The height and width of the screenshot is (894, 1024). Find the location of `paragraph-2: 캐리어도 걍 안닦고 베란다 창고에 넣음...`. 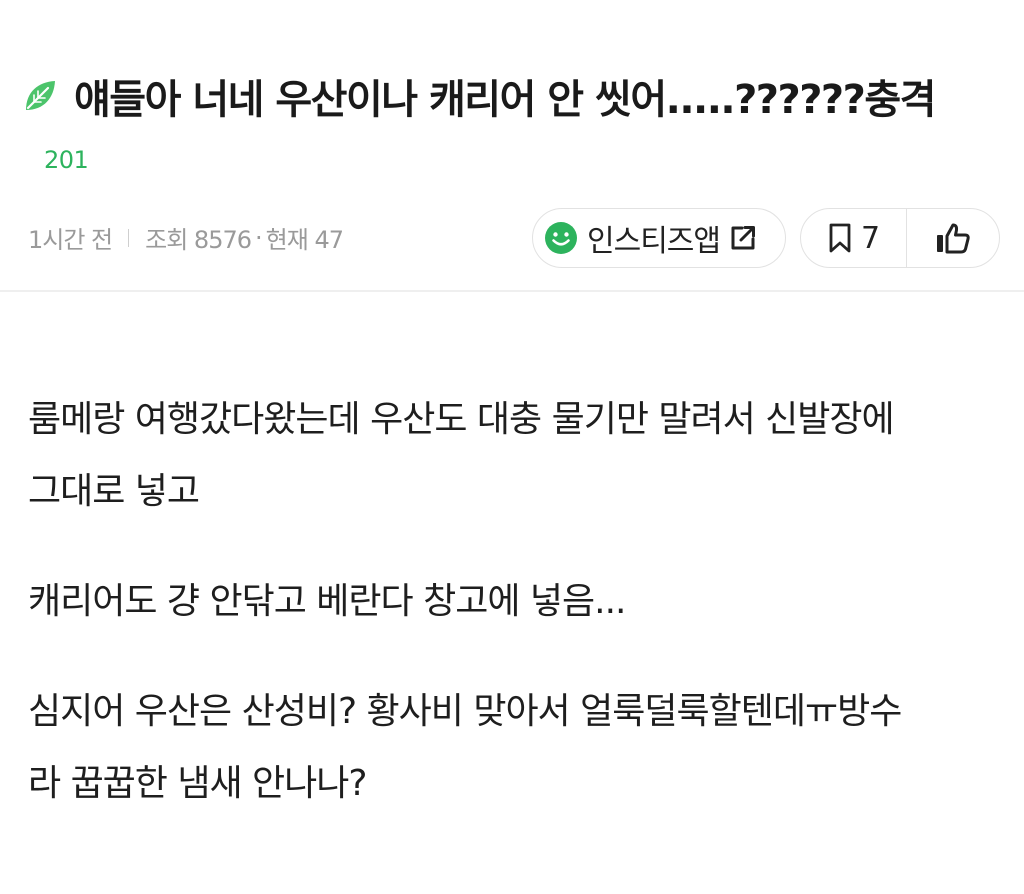

paragraph-2: 캐리어도 걍 안닦고 베란다 창고에 넣음... is located at coordinates (513, 602).